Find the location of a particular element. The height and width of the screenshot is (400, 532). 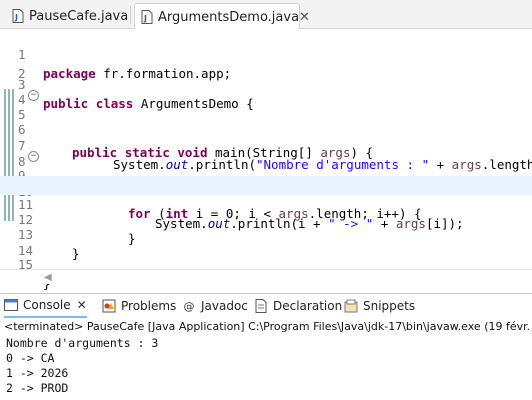

tab-pausecafe: J PauseCafe.java is located at coordinates (67, 16).